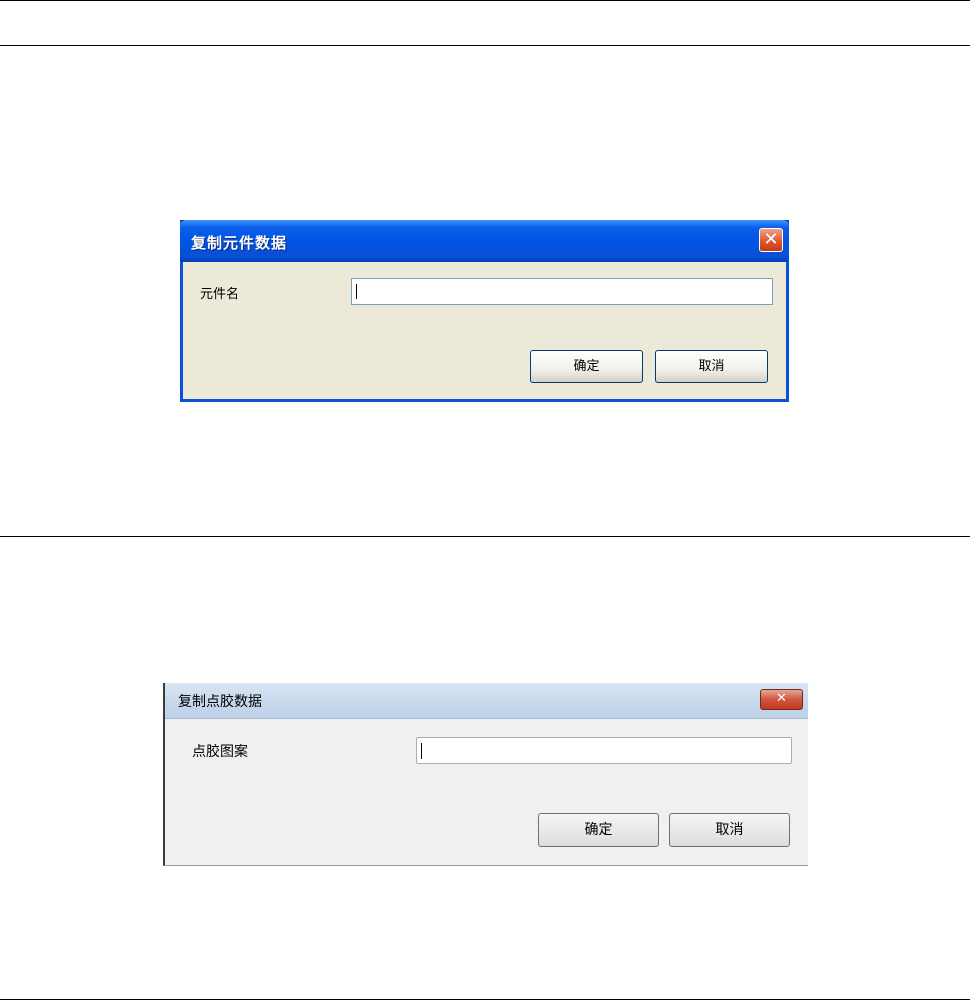 This screenshot has height=1003, width=970. What do you see at coordinates (562, 291) in the screenshot?
I see `component-name-input` at bounding box center [562, 291].